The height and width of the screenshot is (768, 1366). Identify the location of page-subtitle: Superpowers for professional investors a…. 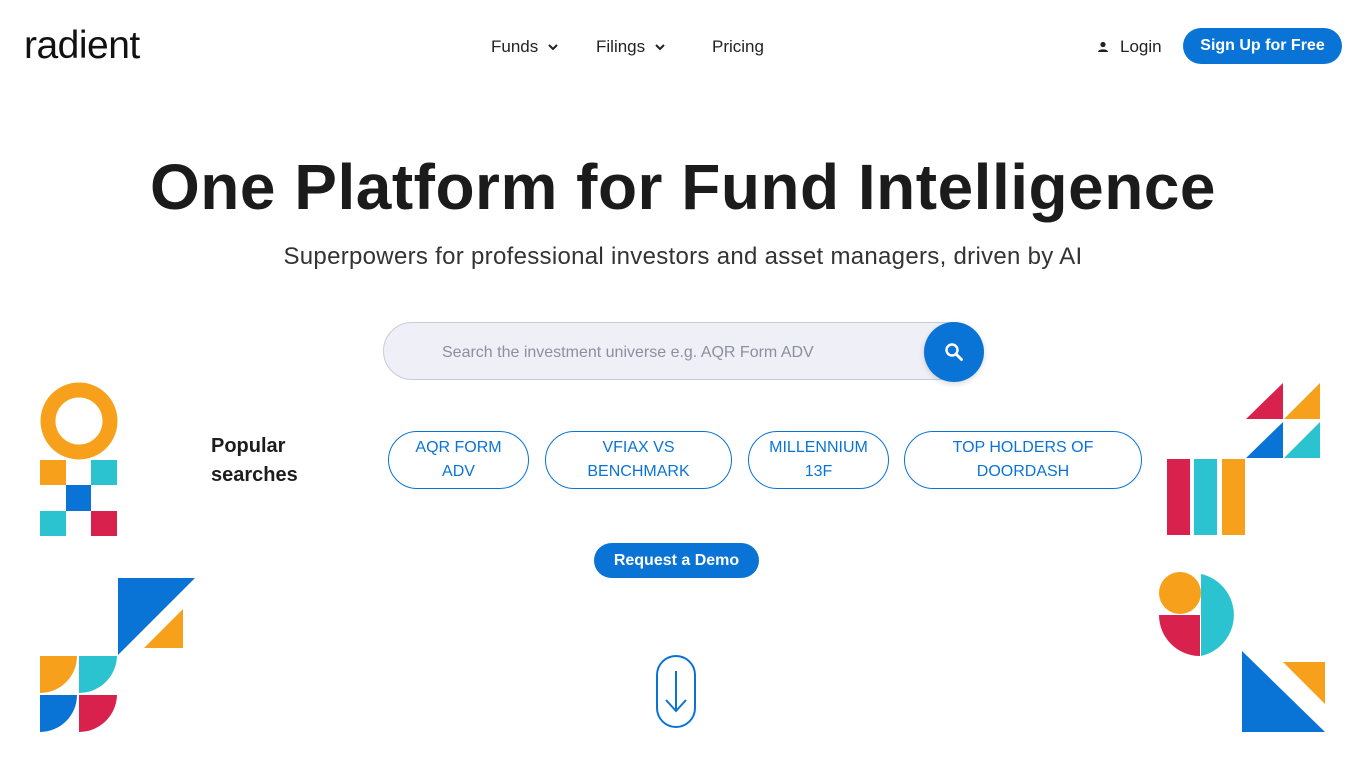
(683, 256).